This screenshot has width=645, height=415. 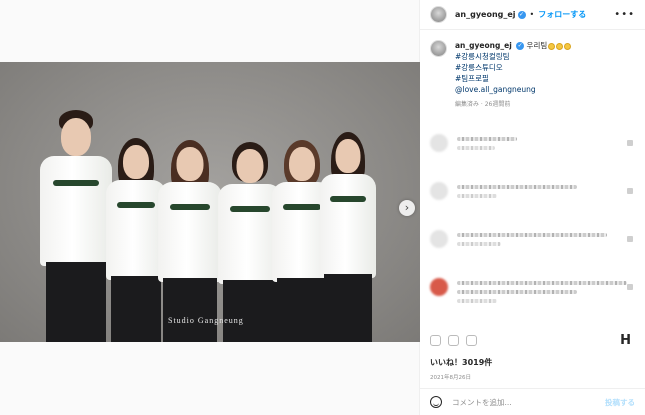 What do you see at coordinates (483, 45) in the screenshot?
I see `caption-username: an_gyeong_ej` at bounding box center [483, 45].